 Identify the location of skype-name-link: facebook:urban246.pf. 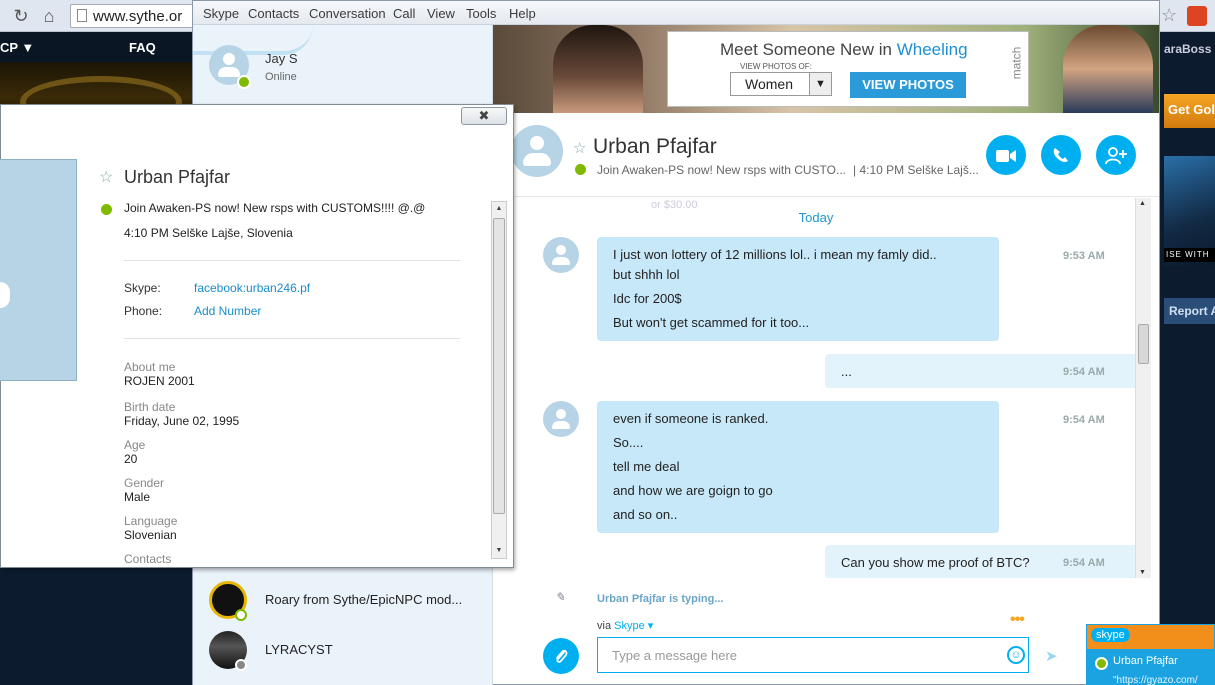
(252, 288).